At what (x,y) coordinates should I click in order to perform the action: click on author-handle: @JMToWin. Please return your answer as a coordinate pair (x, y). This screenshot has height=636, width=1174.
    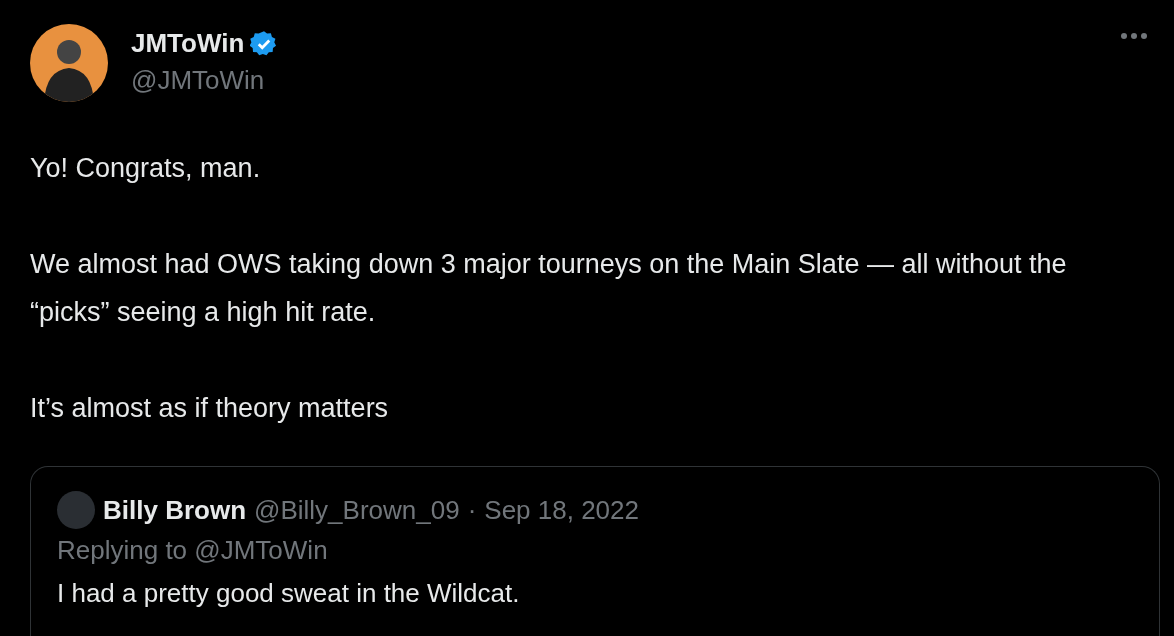
    Looking at the image, I should click on (614, 80).